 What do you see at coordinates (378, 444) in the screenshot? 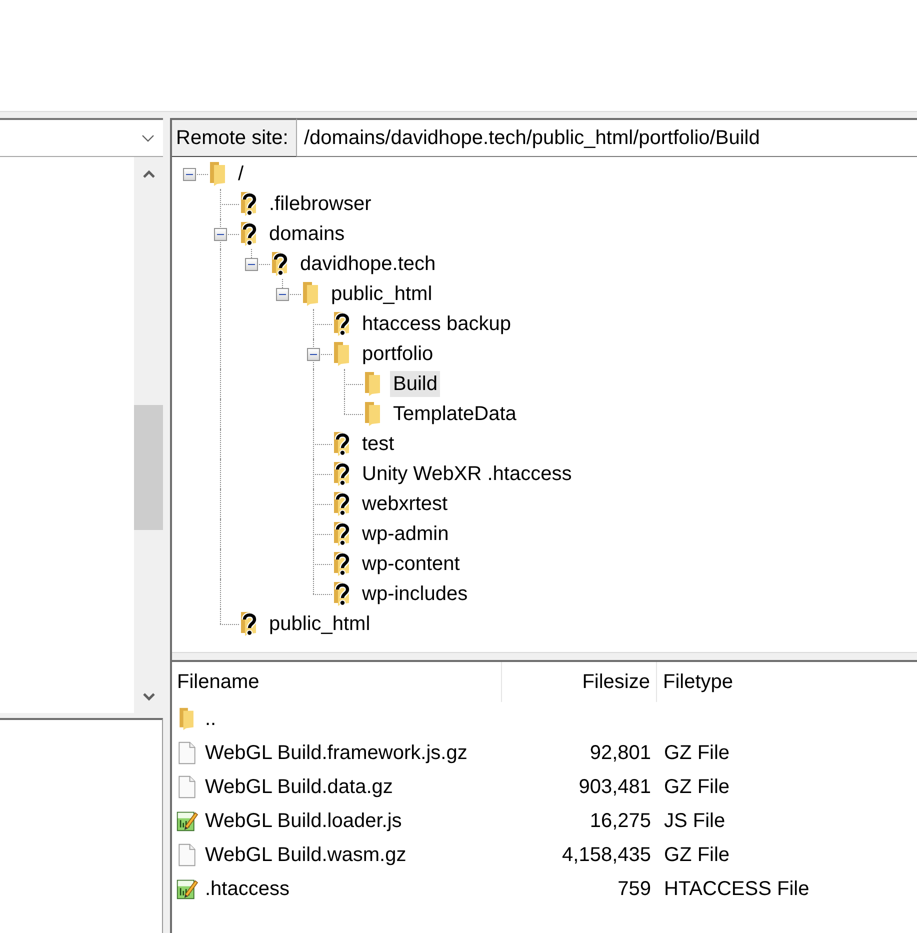
I see `tree-item: test` at bounding box center [378, 444].